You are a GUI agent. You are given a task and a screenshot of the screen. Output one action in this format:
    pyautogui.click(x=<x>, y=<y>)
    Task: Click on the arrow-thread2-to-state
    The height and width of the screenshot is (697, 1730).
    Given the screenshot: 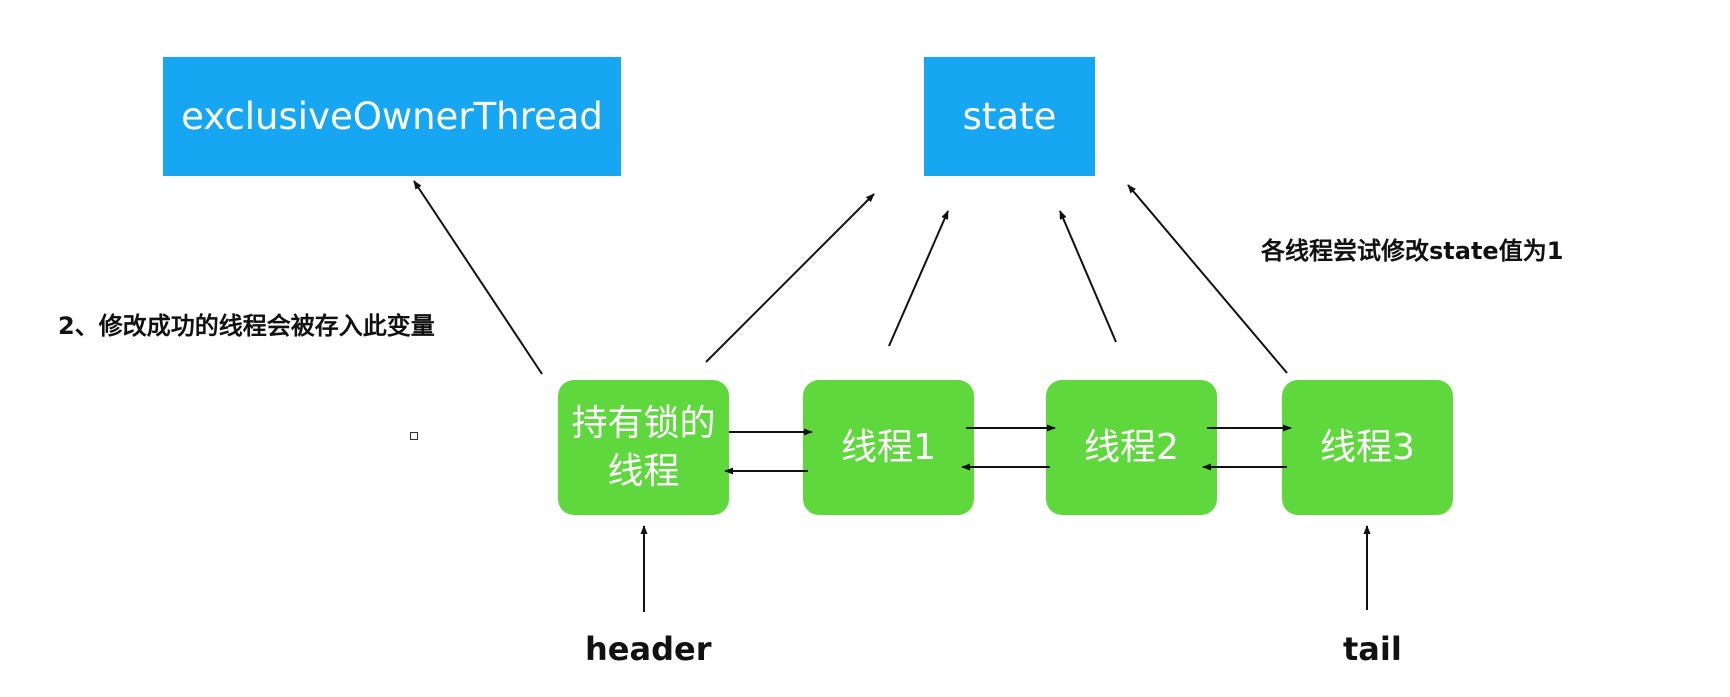 What is the action you would take?
    pyautogui.click(x=1088, y=276)
    